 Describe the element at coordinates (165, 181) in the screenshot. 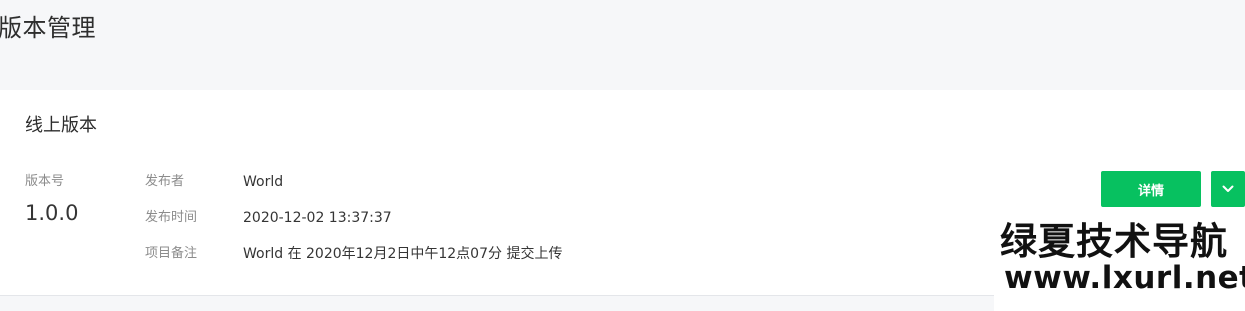

I see `publisher-label: 发布者` at that location.